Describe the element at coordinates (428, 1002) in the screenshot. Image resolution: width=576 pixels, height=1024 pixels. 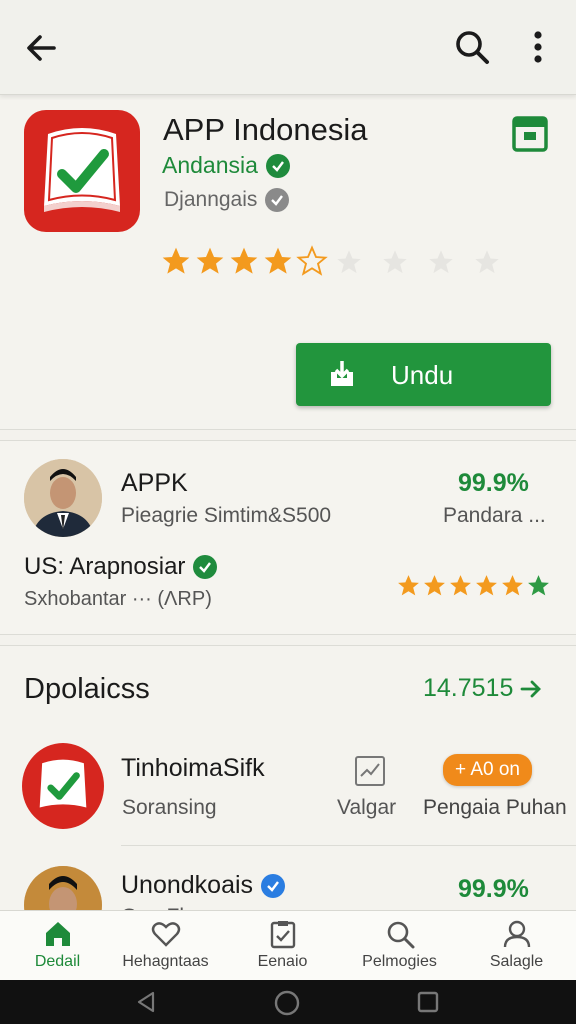
I see `system-recents-icon` at that location.